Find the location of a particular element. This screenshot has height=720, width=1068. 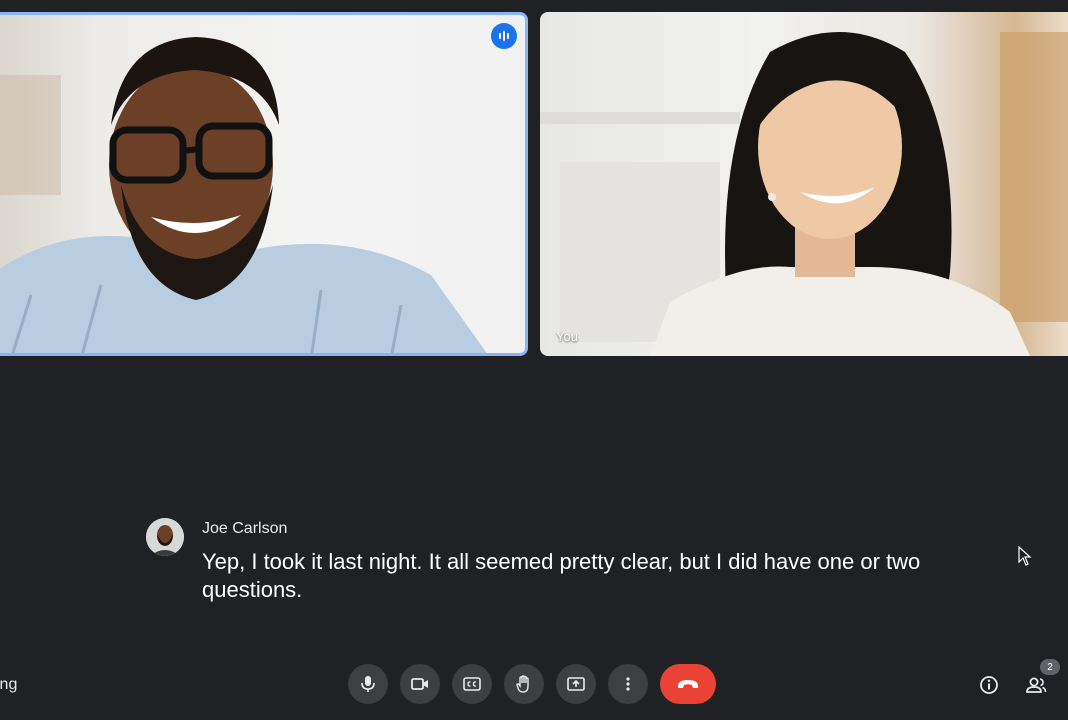

info-icon is located at coordinates (989, 685).